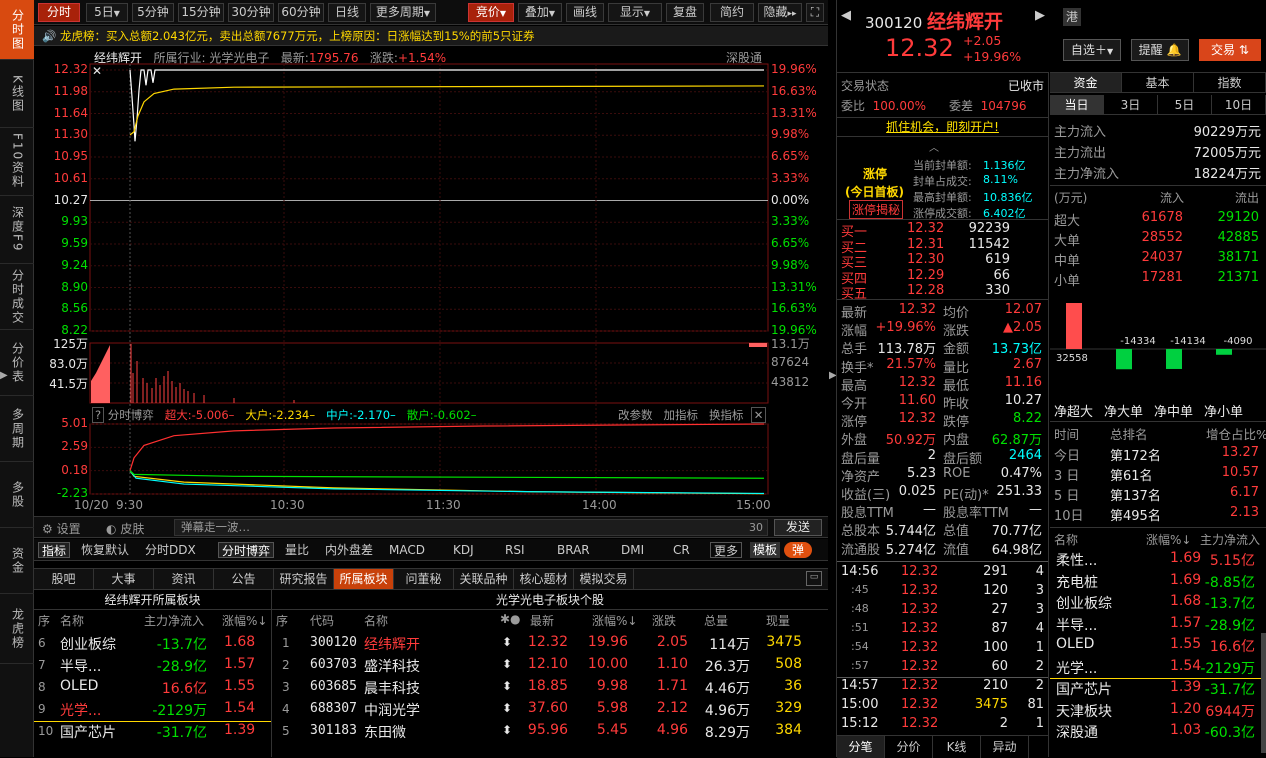 The height and width of the screenshot is (758, 1266). Describe the element at coordinates (304, 579) in the screenshot. I see `info-tab-4: 研究报告` at that location.